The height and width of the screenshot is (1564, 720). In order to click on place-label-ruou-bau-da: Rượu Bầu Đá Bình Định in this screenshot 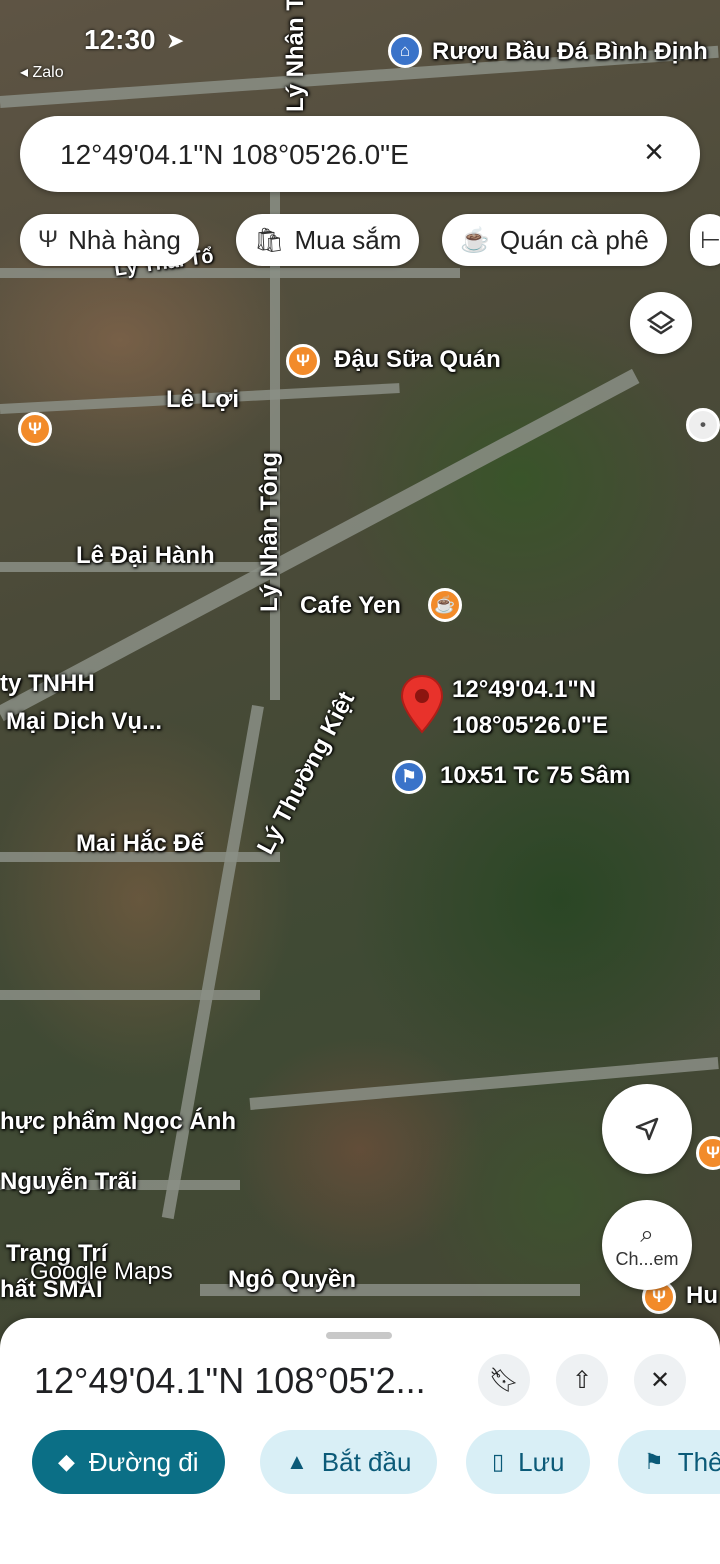, I will do `click(570, 52)`.